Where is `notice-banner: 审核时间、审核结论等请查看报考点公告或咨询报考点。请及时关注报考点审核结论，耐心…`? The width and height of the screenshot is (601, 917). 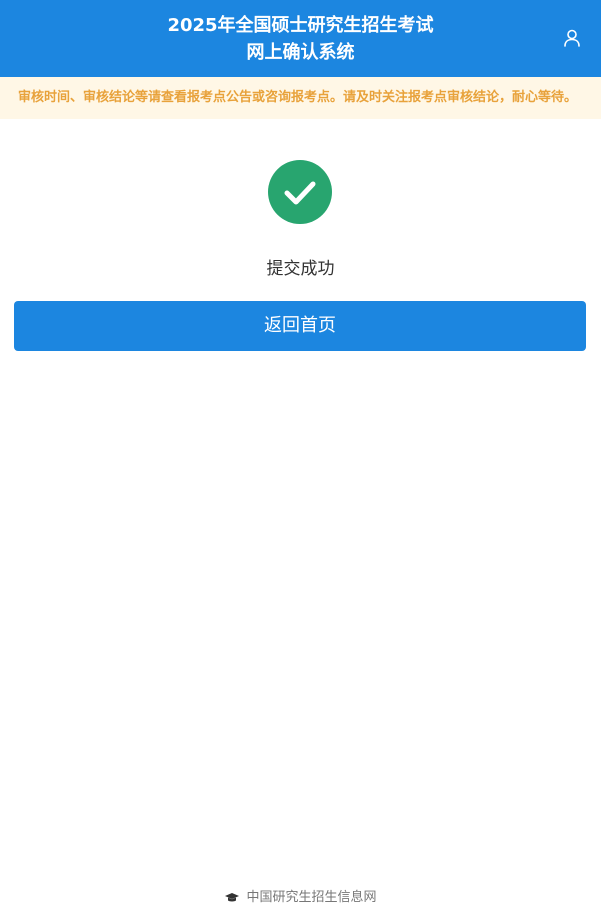 notice-banner: 审核时间、审核结论等请查看报考点公告或咨询报考点。请及时关注报考点审核结论，耐心… is located at coordinates (300, 98).